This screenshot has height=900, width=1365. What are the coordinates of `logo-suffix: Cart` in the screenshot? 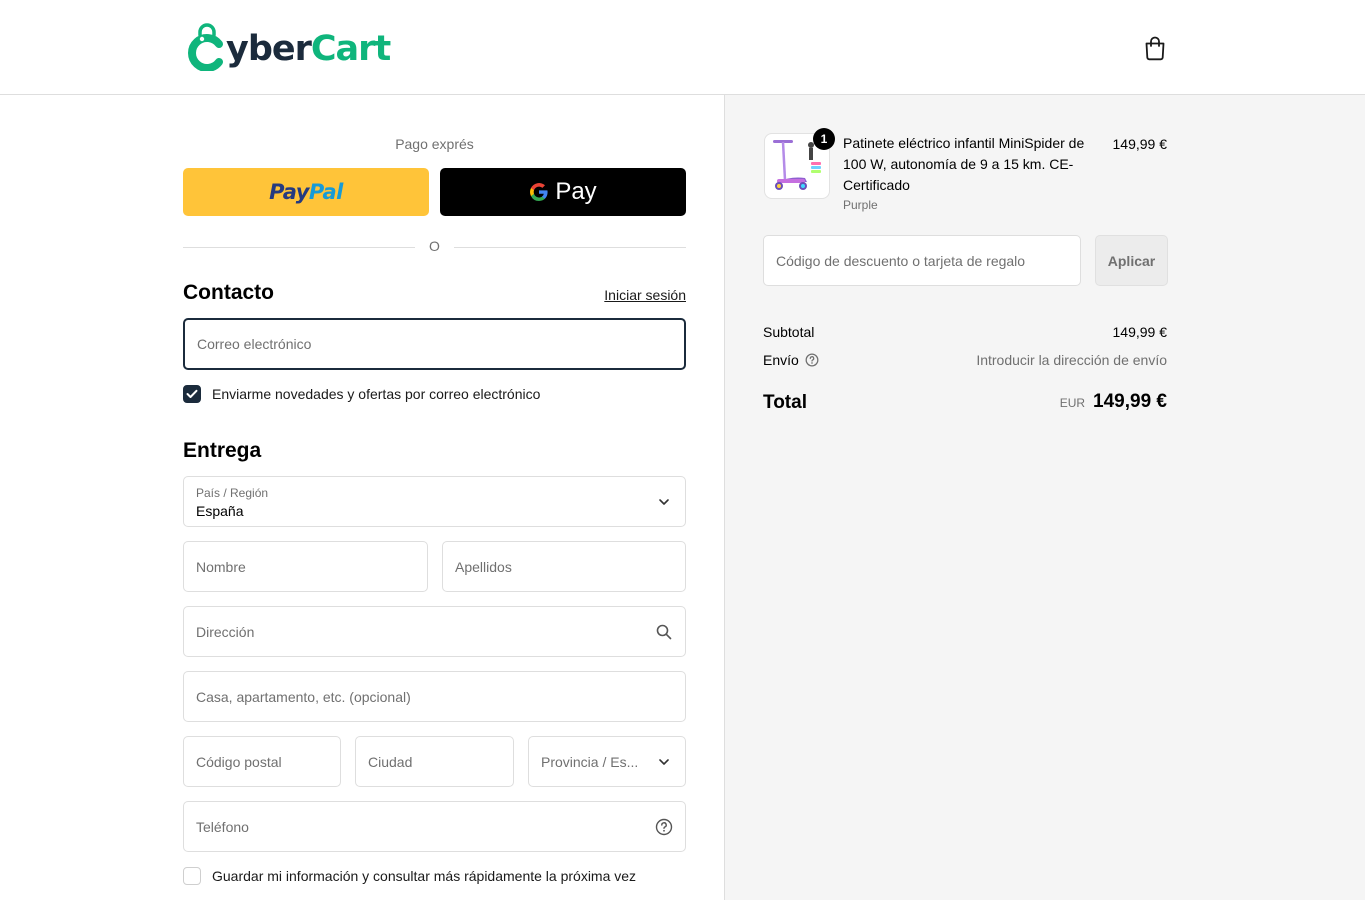 It's located at (350, 49).